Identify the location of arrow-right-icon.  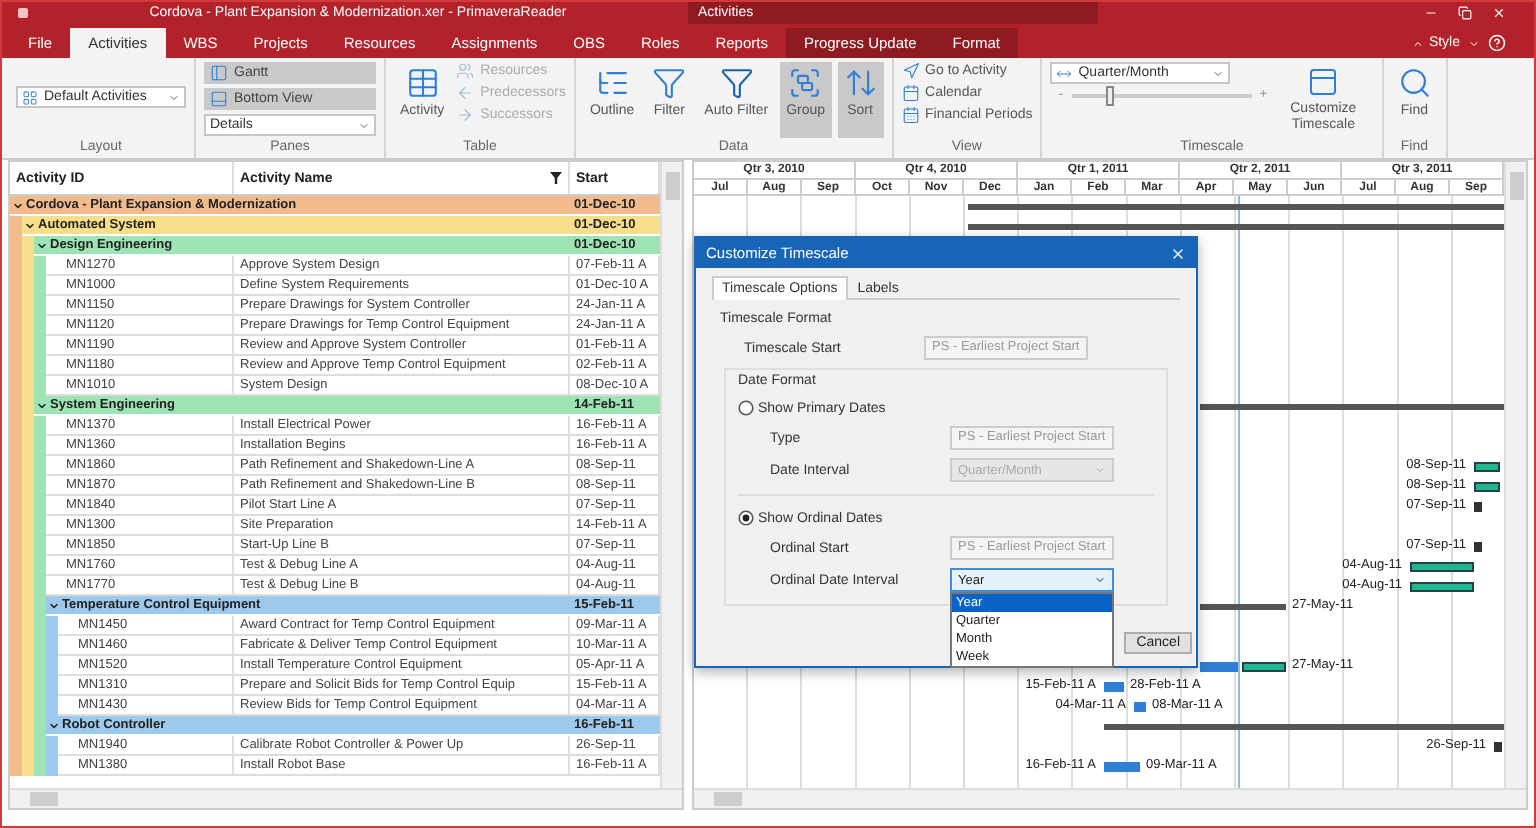
(465, 115).